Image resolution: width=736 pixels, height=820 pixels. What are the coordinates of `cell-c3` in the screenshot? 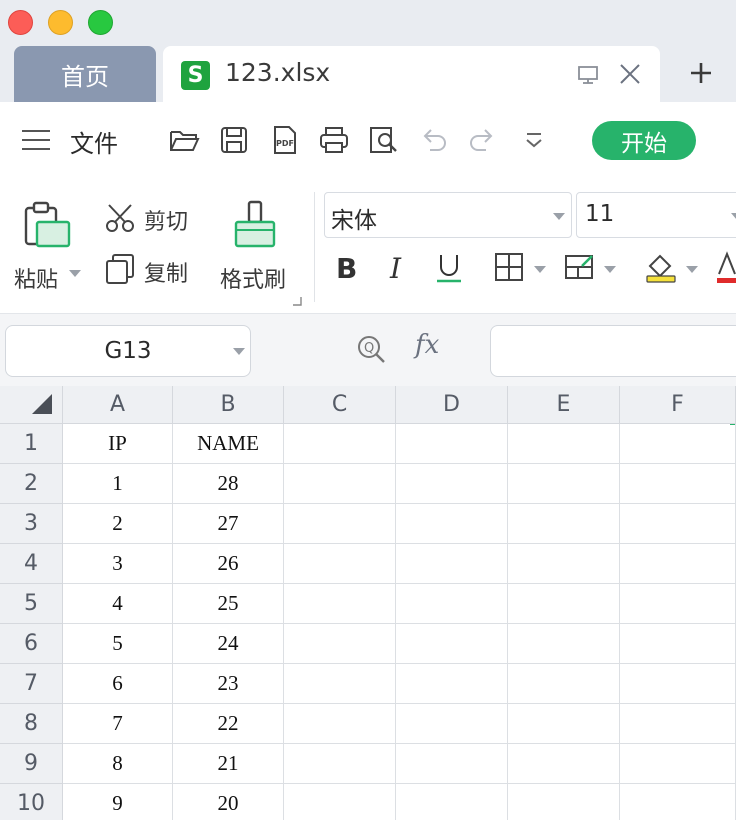 It's located at (340, 524).